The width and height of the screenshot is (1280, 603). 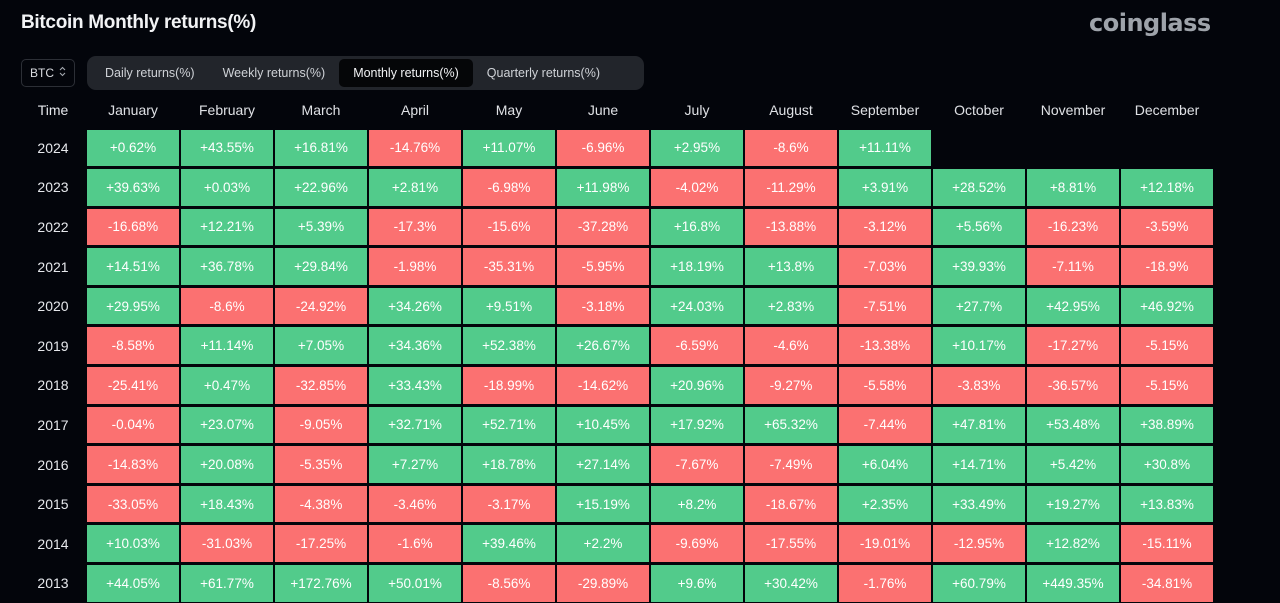 I want to click on return-cell: -34.81%, so click(x=1167, y=583).